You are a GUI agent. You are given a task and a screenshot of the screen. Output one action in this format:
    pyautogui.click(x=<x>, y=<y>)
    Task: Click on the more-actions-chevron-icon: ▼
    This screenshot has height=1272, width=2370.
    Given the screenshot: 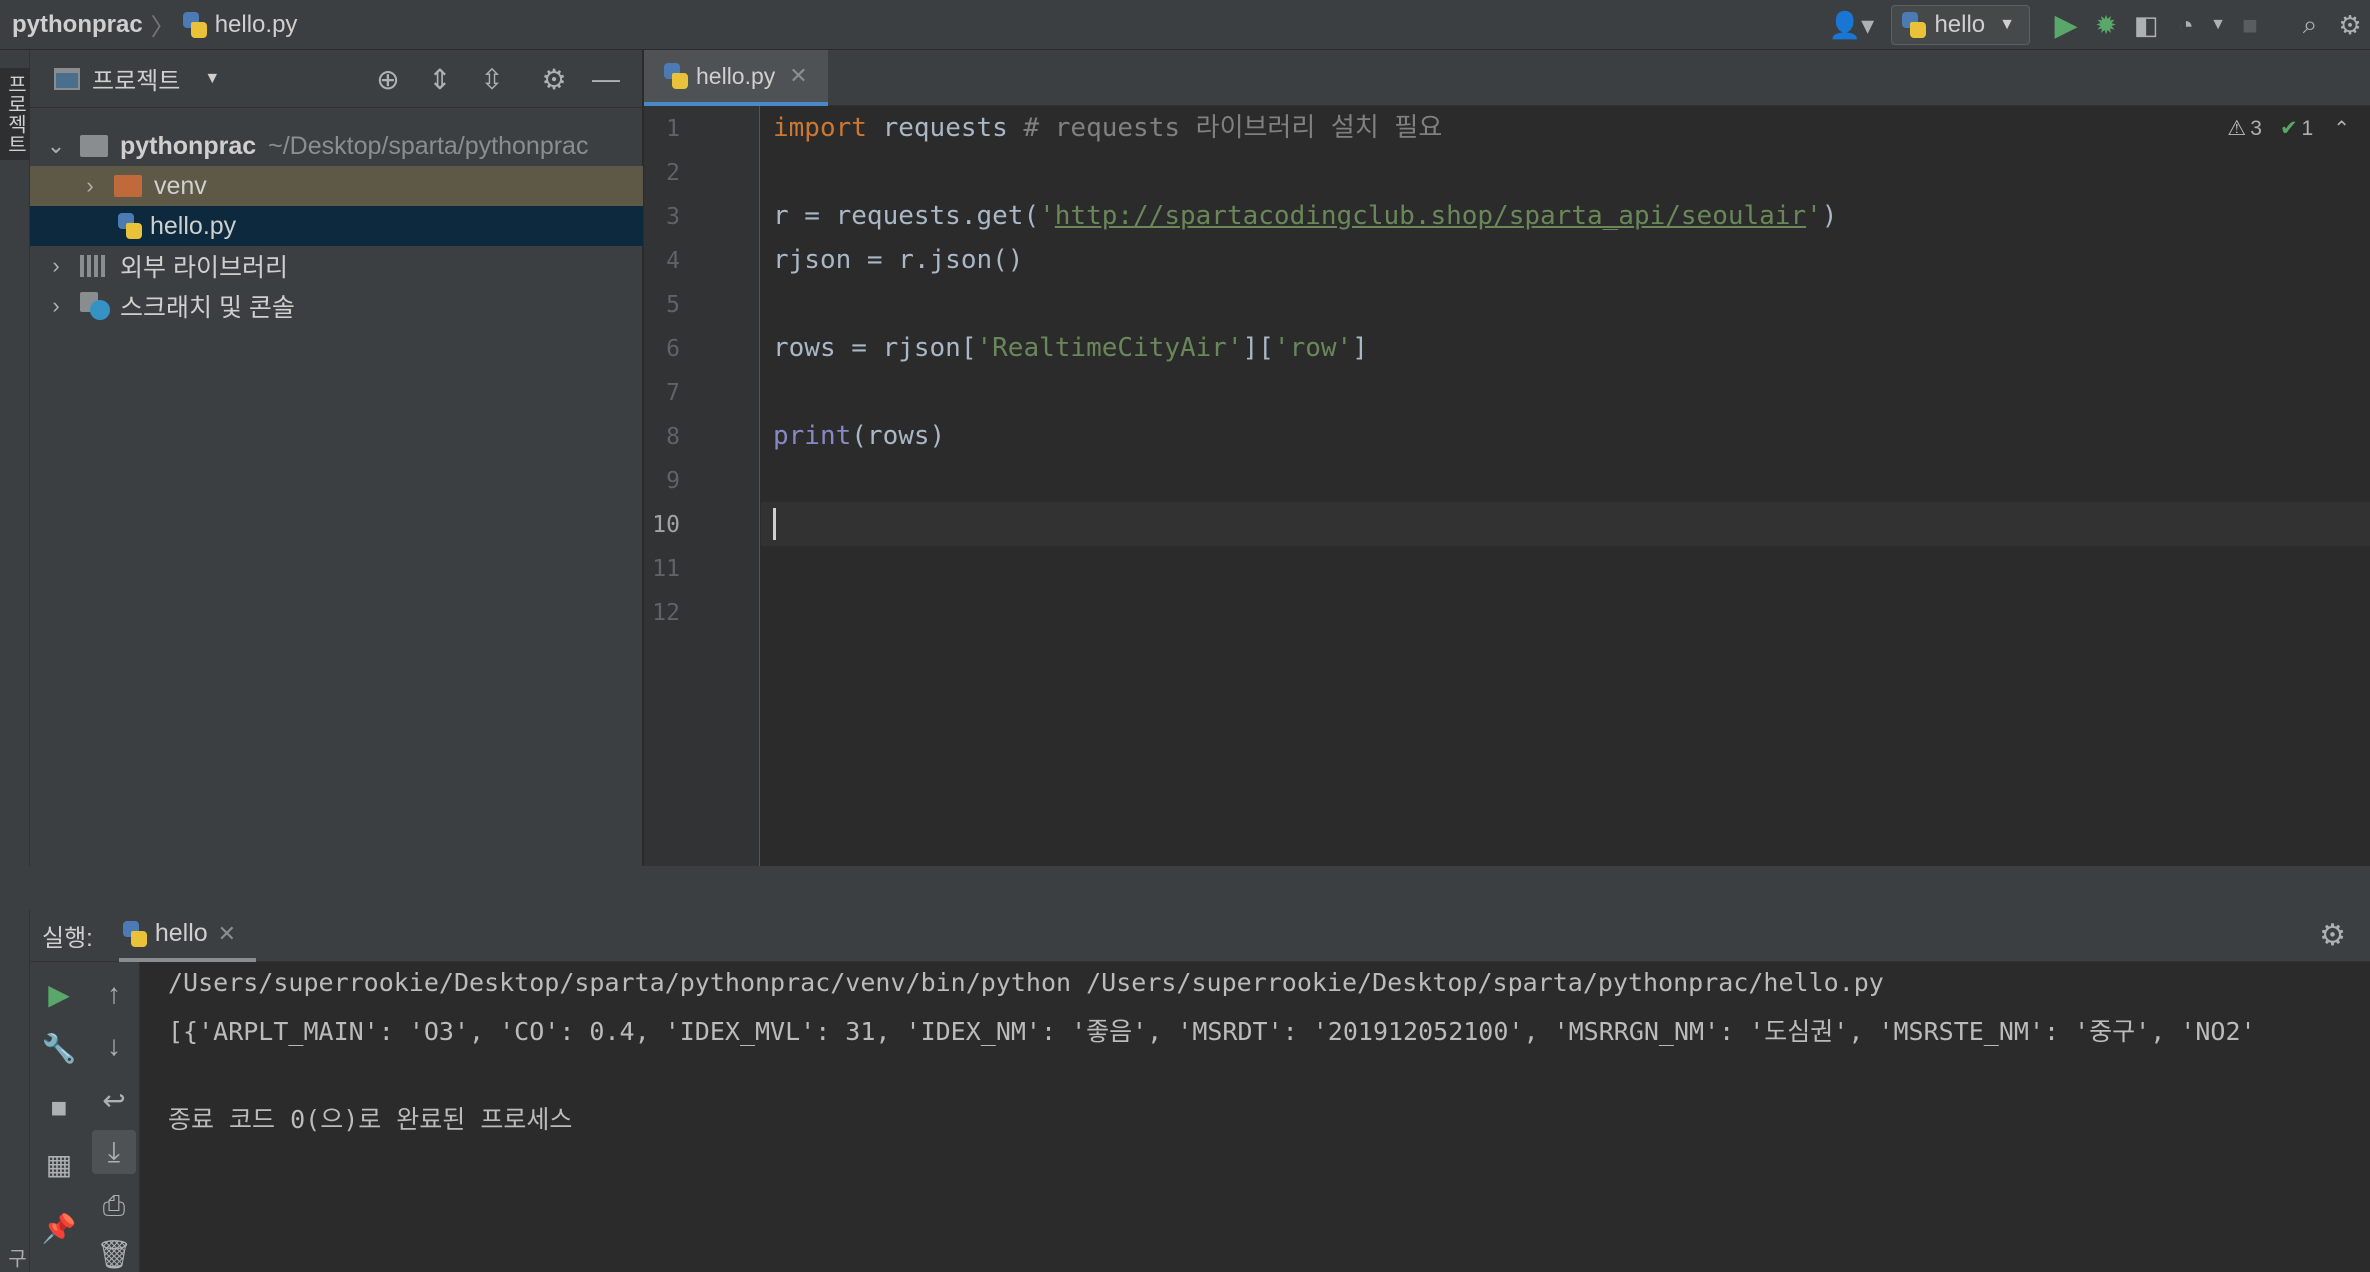 What is the action you would take?
    pyautogui.click(x=2218, y=25)
    